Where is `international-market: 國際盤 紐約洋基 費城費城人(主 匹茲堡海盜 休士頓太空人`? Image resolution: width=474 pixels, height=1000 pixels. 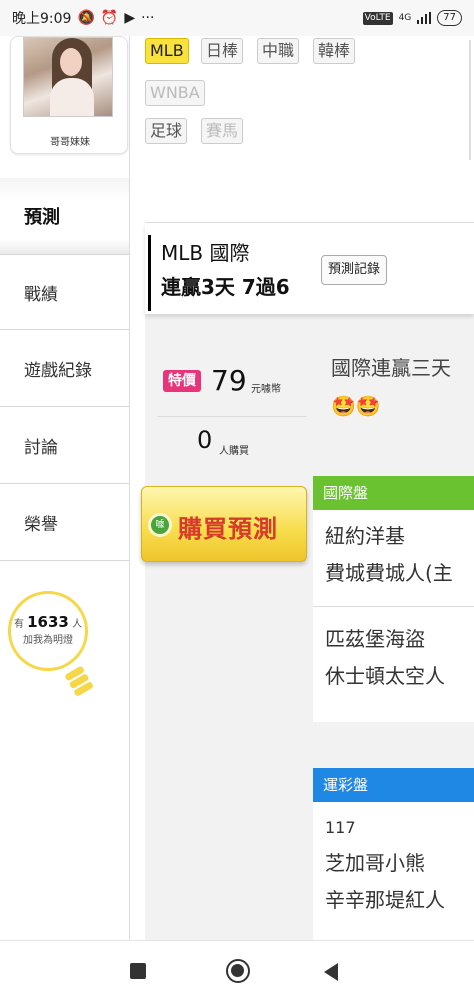
international-market: 國際盤 紐約洋基 費城費城人(主 匹茲堡海盜 休士頓太空人 is located at coordinates (393, 599).